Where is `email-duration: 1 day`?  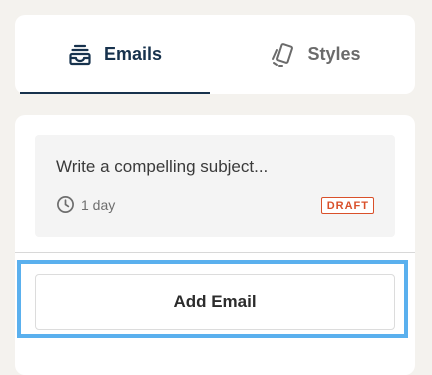
email-duration: 1 day is located at coordinates (98, 204).